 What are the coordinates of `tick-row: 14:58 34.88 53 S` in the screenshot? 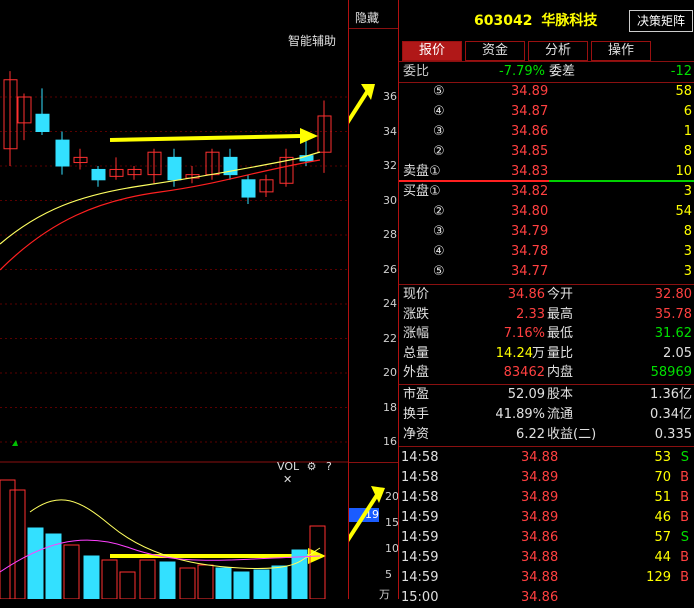 It's located at (546, 458).